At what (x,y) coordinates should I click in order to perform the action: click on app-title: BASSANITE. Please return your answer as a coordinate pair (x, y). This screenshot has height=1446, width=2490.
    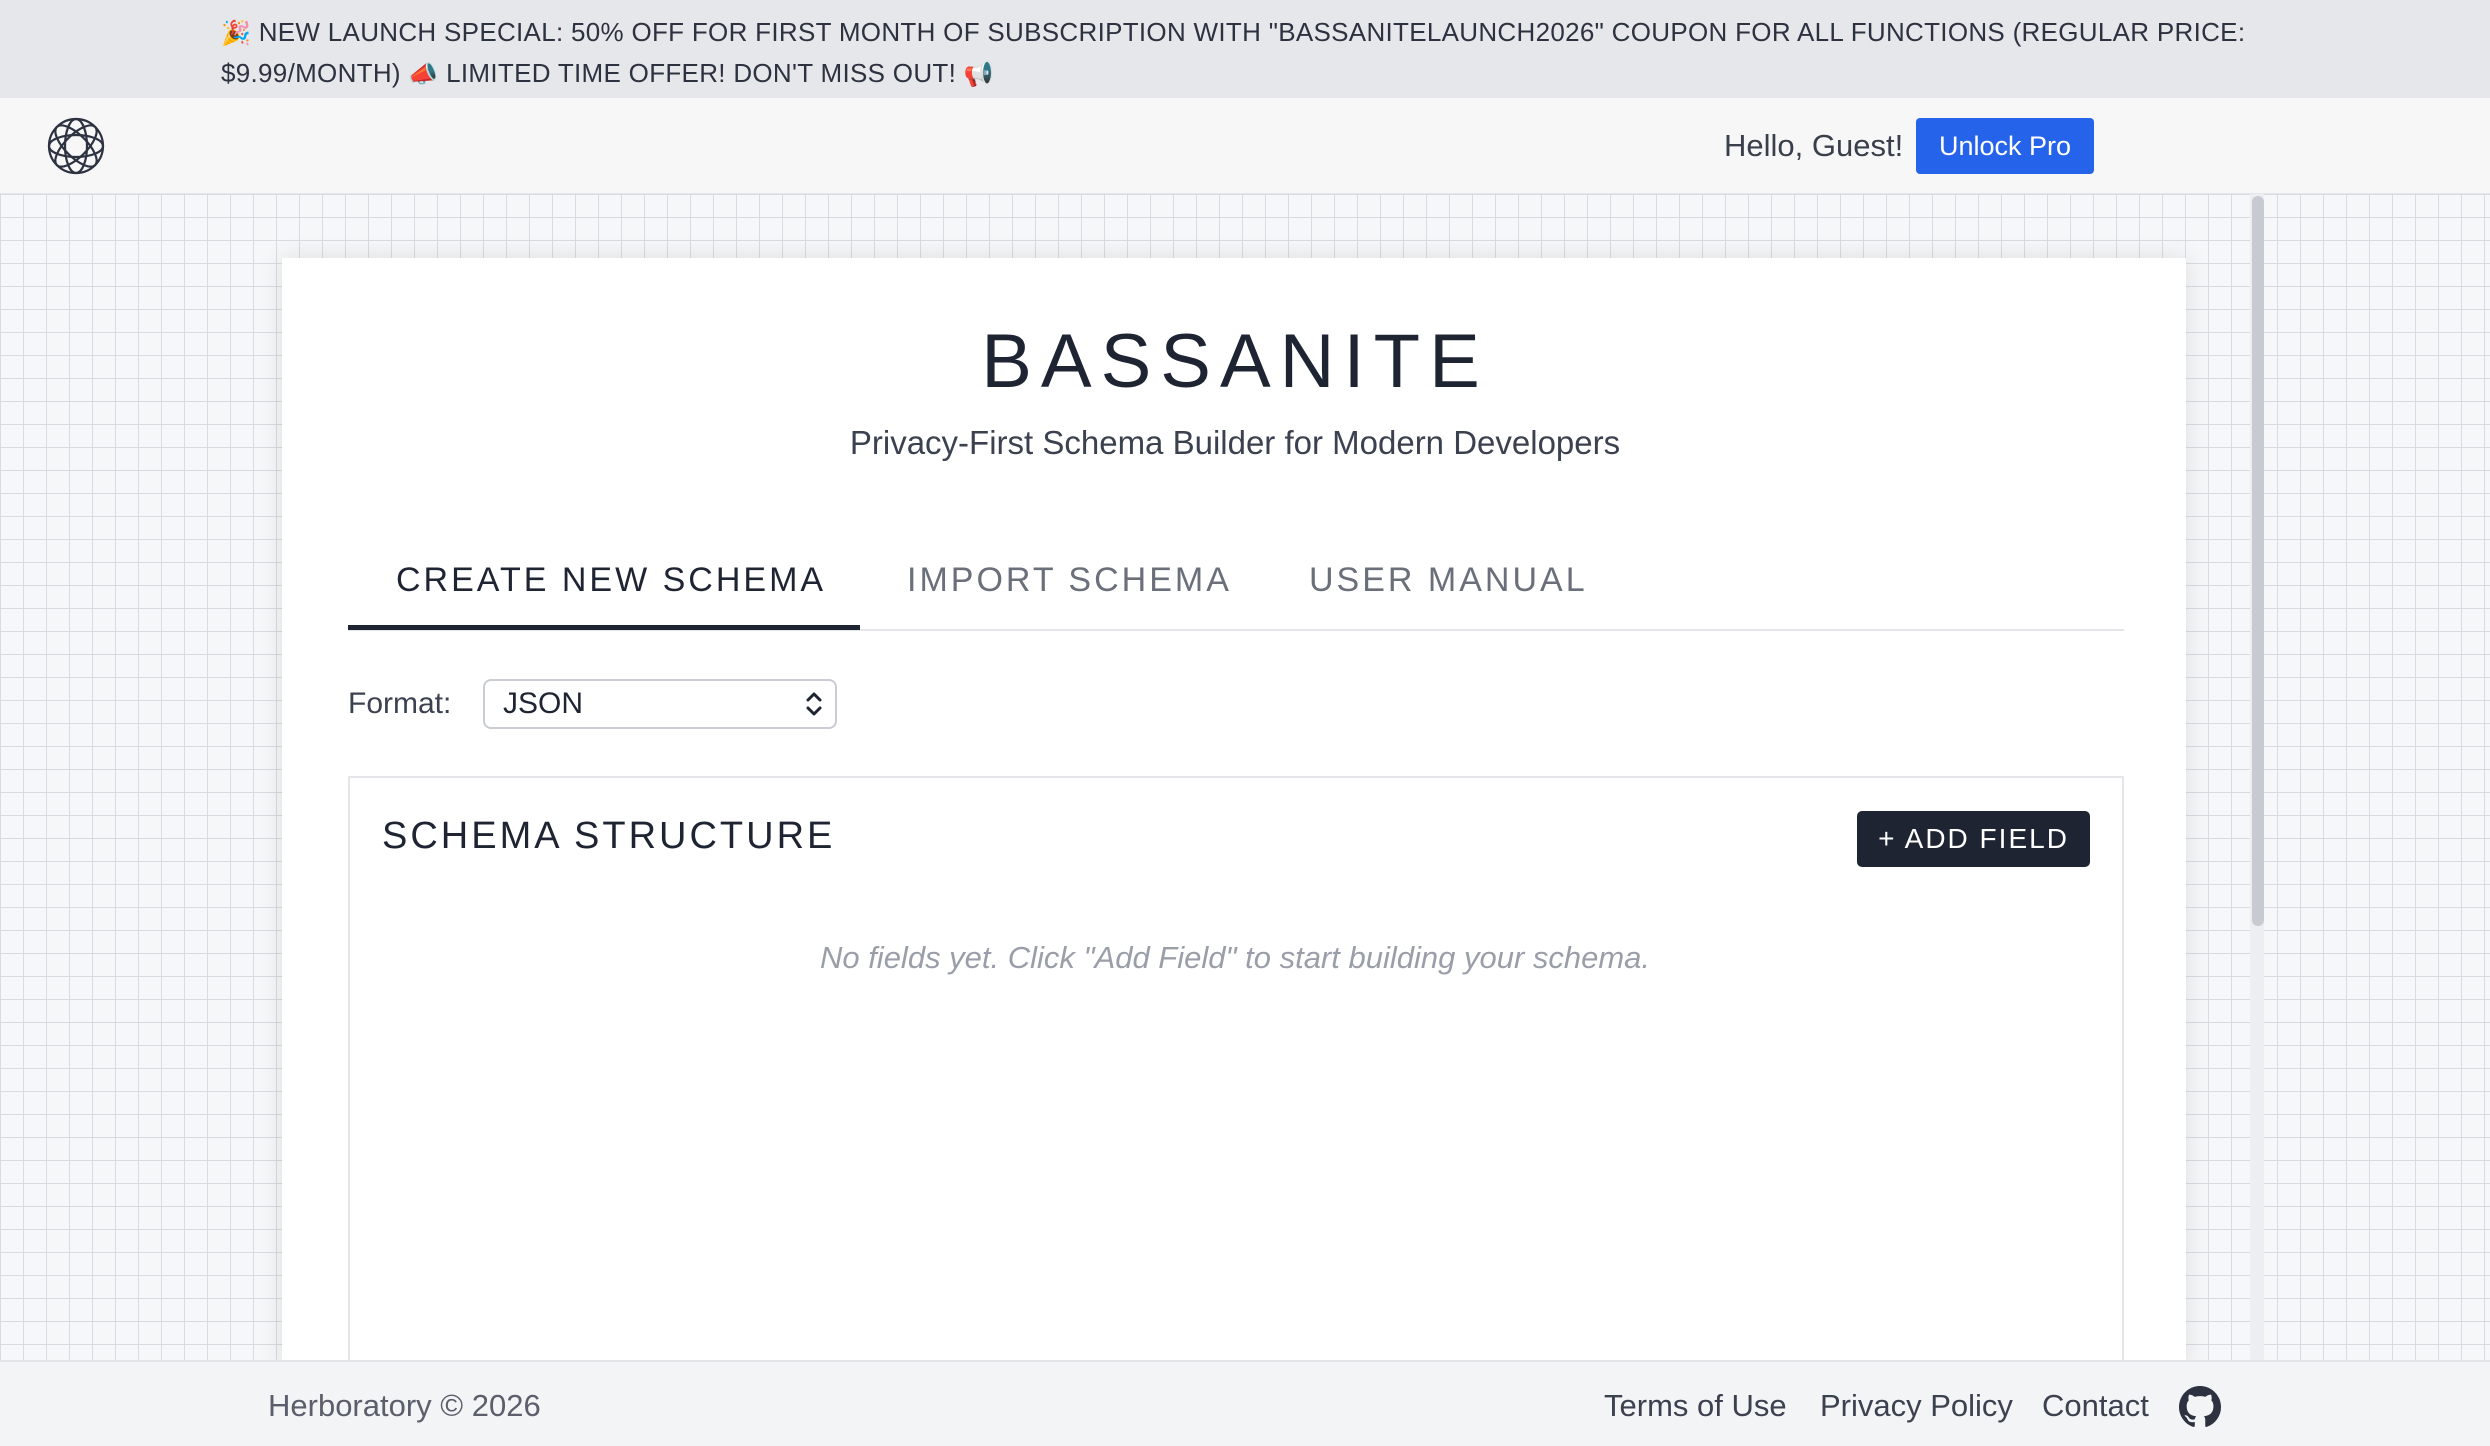
    Looking at the image, I should click on (1235, 361).